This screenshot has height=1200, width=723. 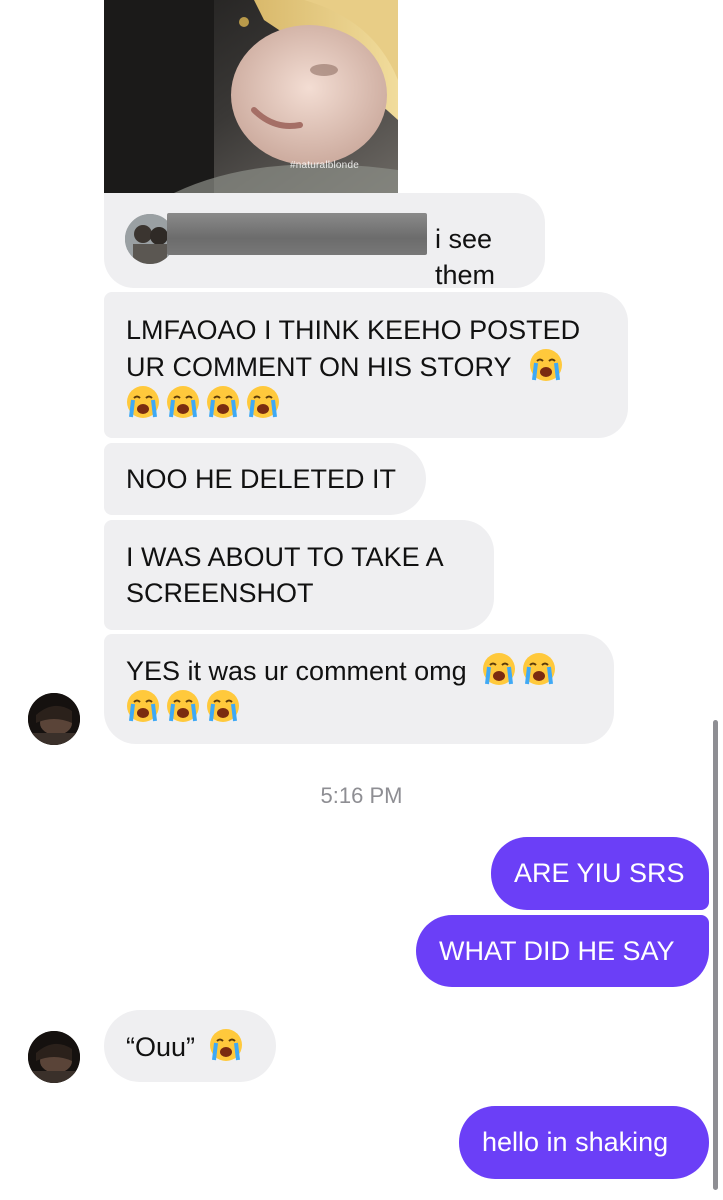 What do you see at coordinates (353, 330) in the screenshot?
I see `message-text-line: LMFAOAO I THINK KEEHO POSTED` at bounding box center [353, 330].